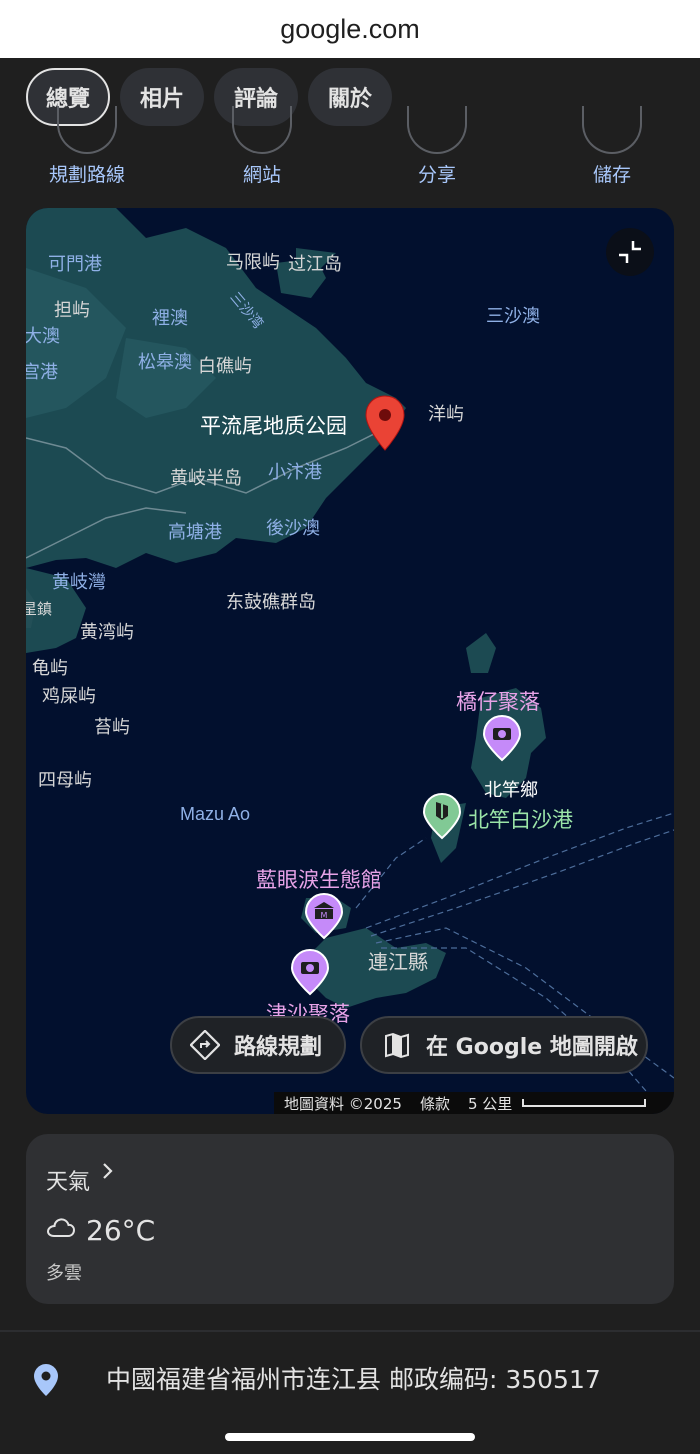 This screenshot has height=1454, width=700. Describe the element at coordinates (271, 602) in the screenshot. I see `map-label: 东鼓礁群岛` at that location.